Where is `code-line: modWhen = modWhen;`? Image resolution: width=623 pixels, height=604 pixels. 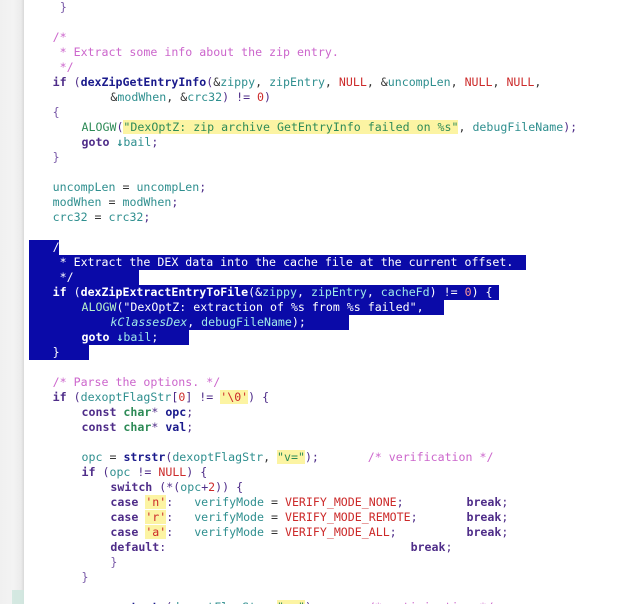
code-line: modWhen = modWhen; is located at coordinates (311, 202).